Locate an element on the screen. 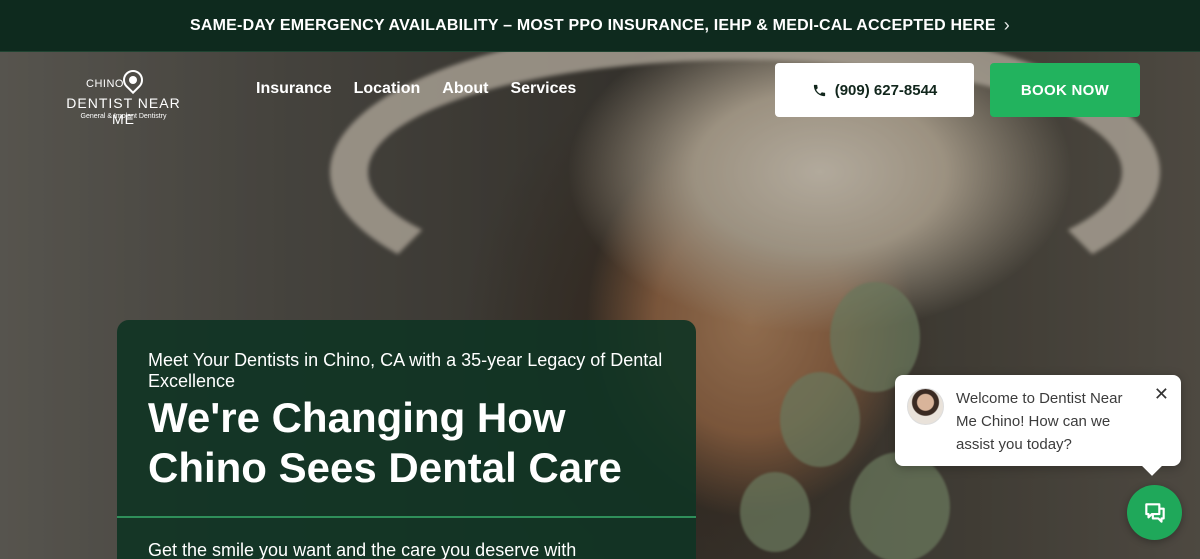 This screenshot has height=559, width=1200. nav-item-about: About is located at coordinates (465, 89).